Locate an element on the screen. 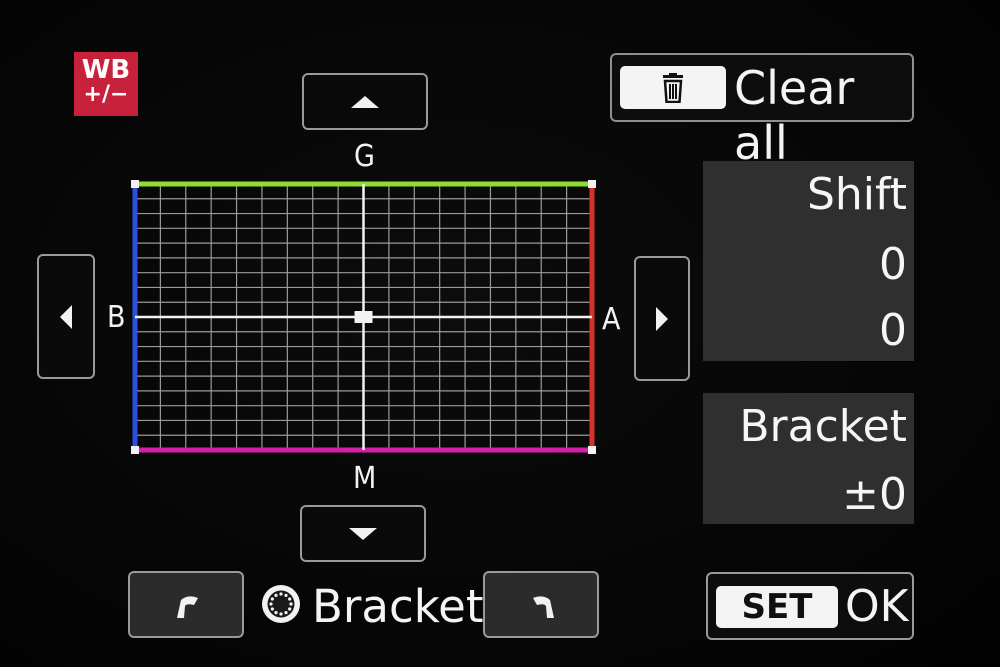 The width and height of the screenshot is (1000, 667). down-arrow-icon is located at coordinates (363, 533).